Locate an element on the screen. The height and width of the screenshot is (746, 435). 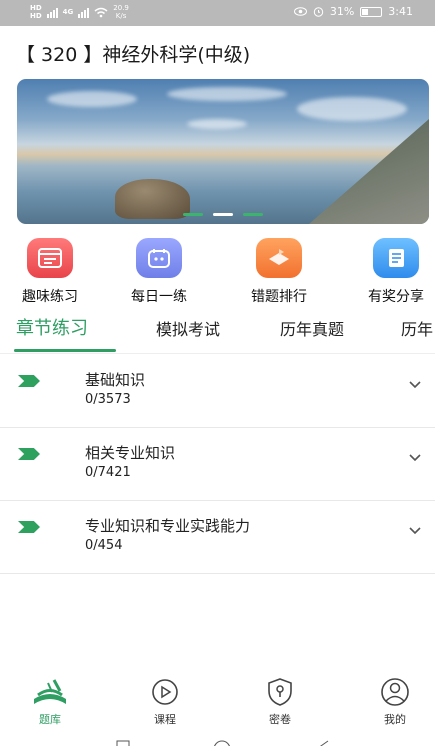
nav-label: 我的 is located at coordinates (395, 719).